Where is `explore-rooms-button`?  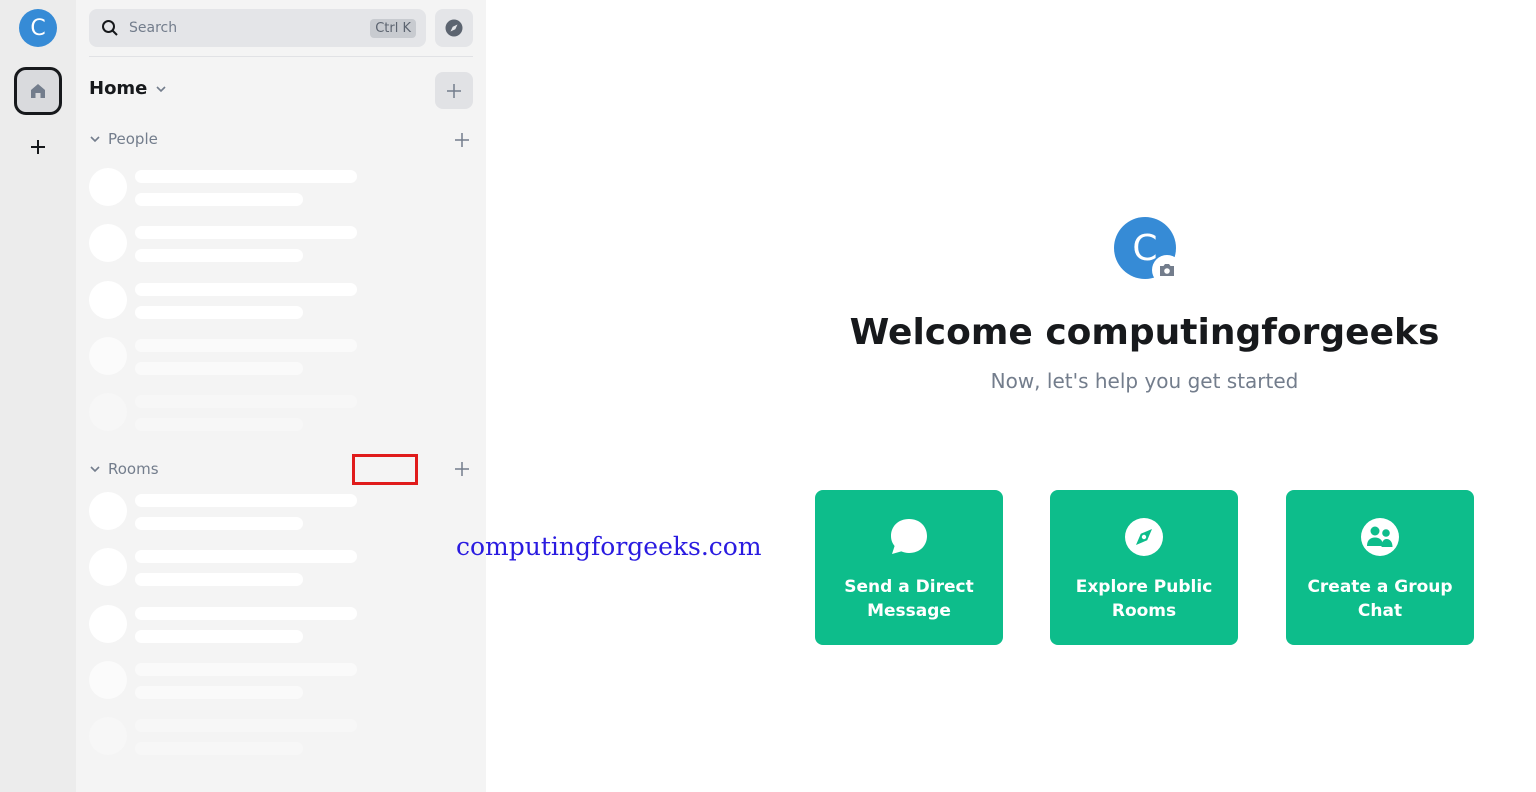 explore-rooms-button is located at coordinates (454, 28).